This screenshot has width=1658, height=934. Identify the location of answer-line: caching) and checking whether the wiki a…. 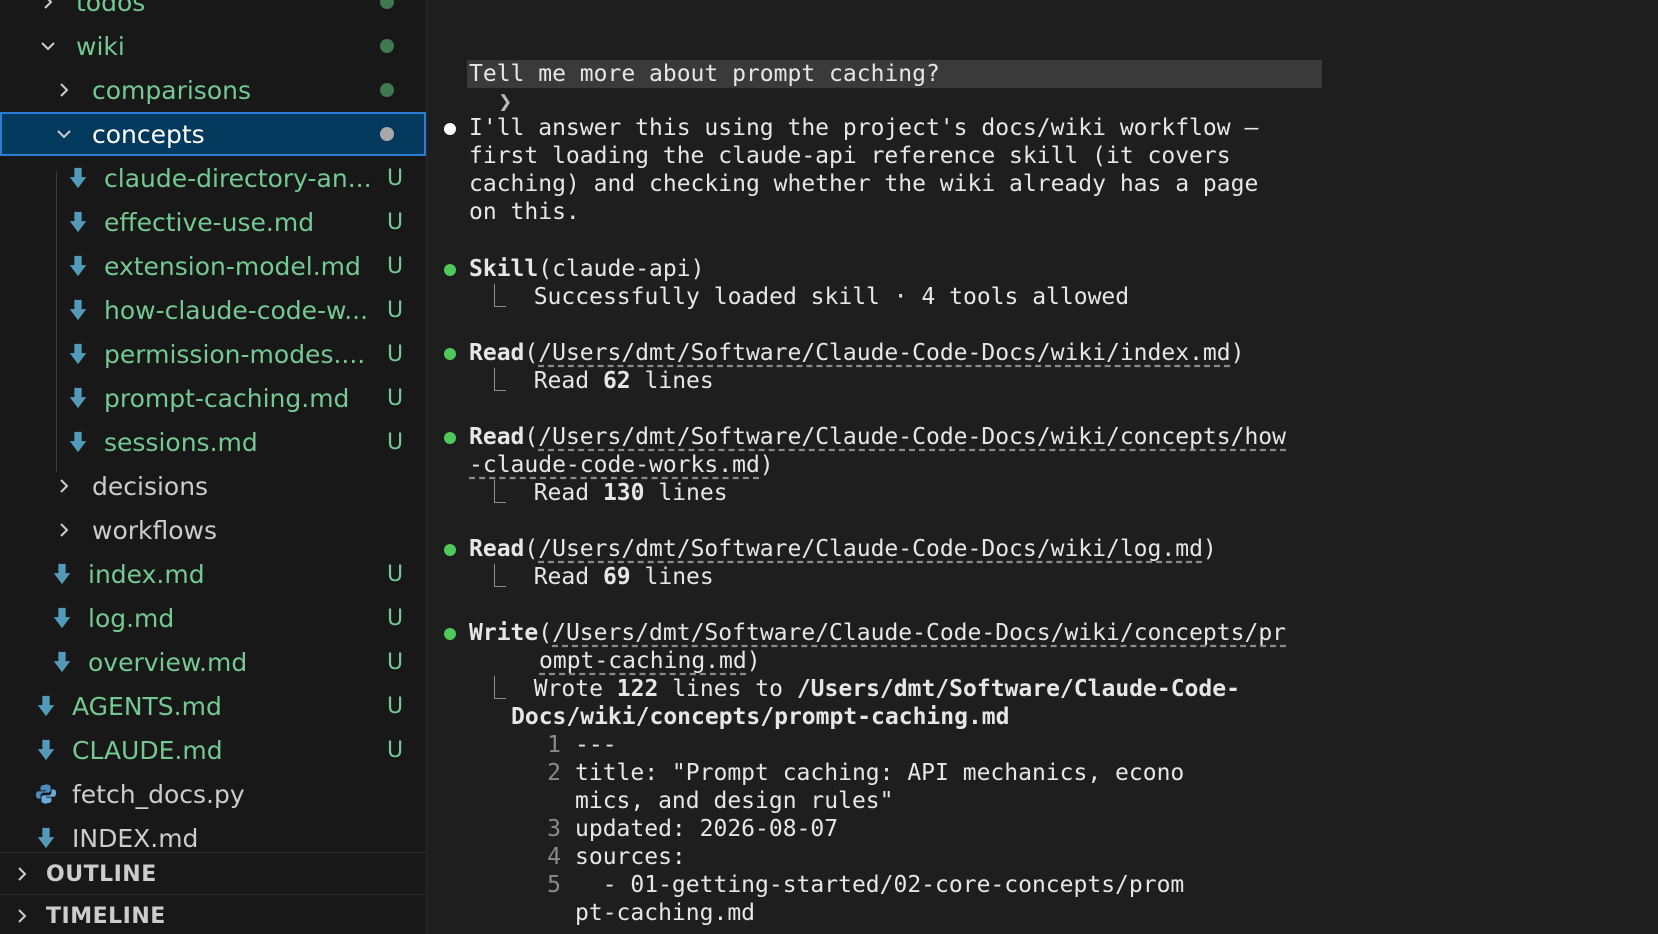
(864, 184).